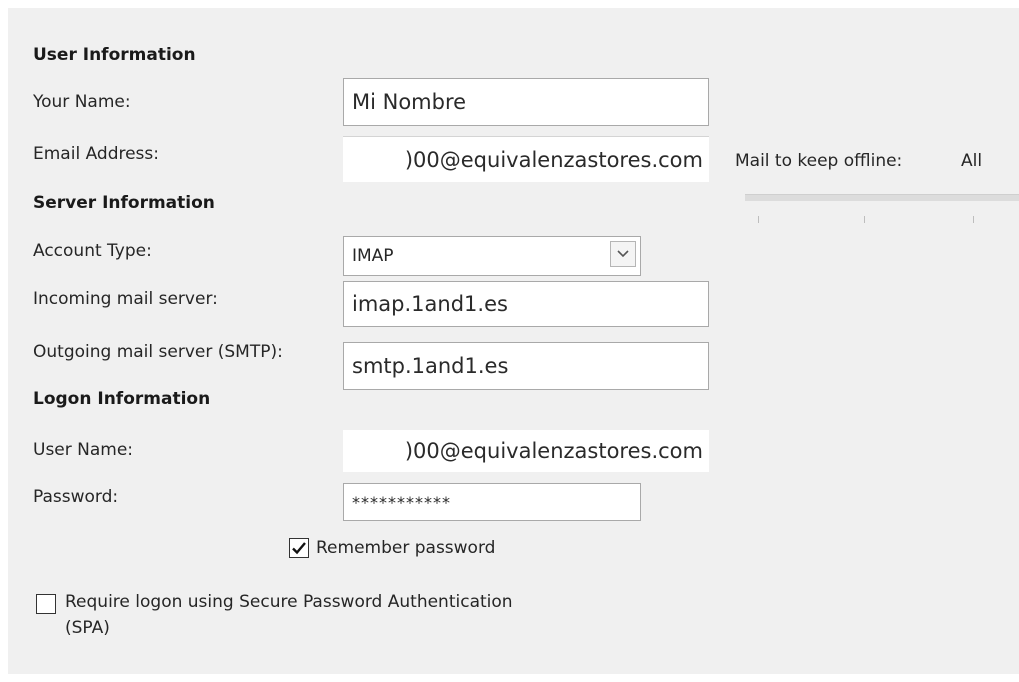 The height and width of the screenshot is (682, 1019). I want to click on password-value: ***********, so click(401, 502).